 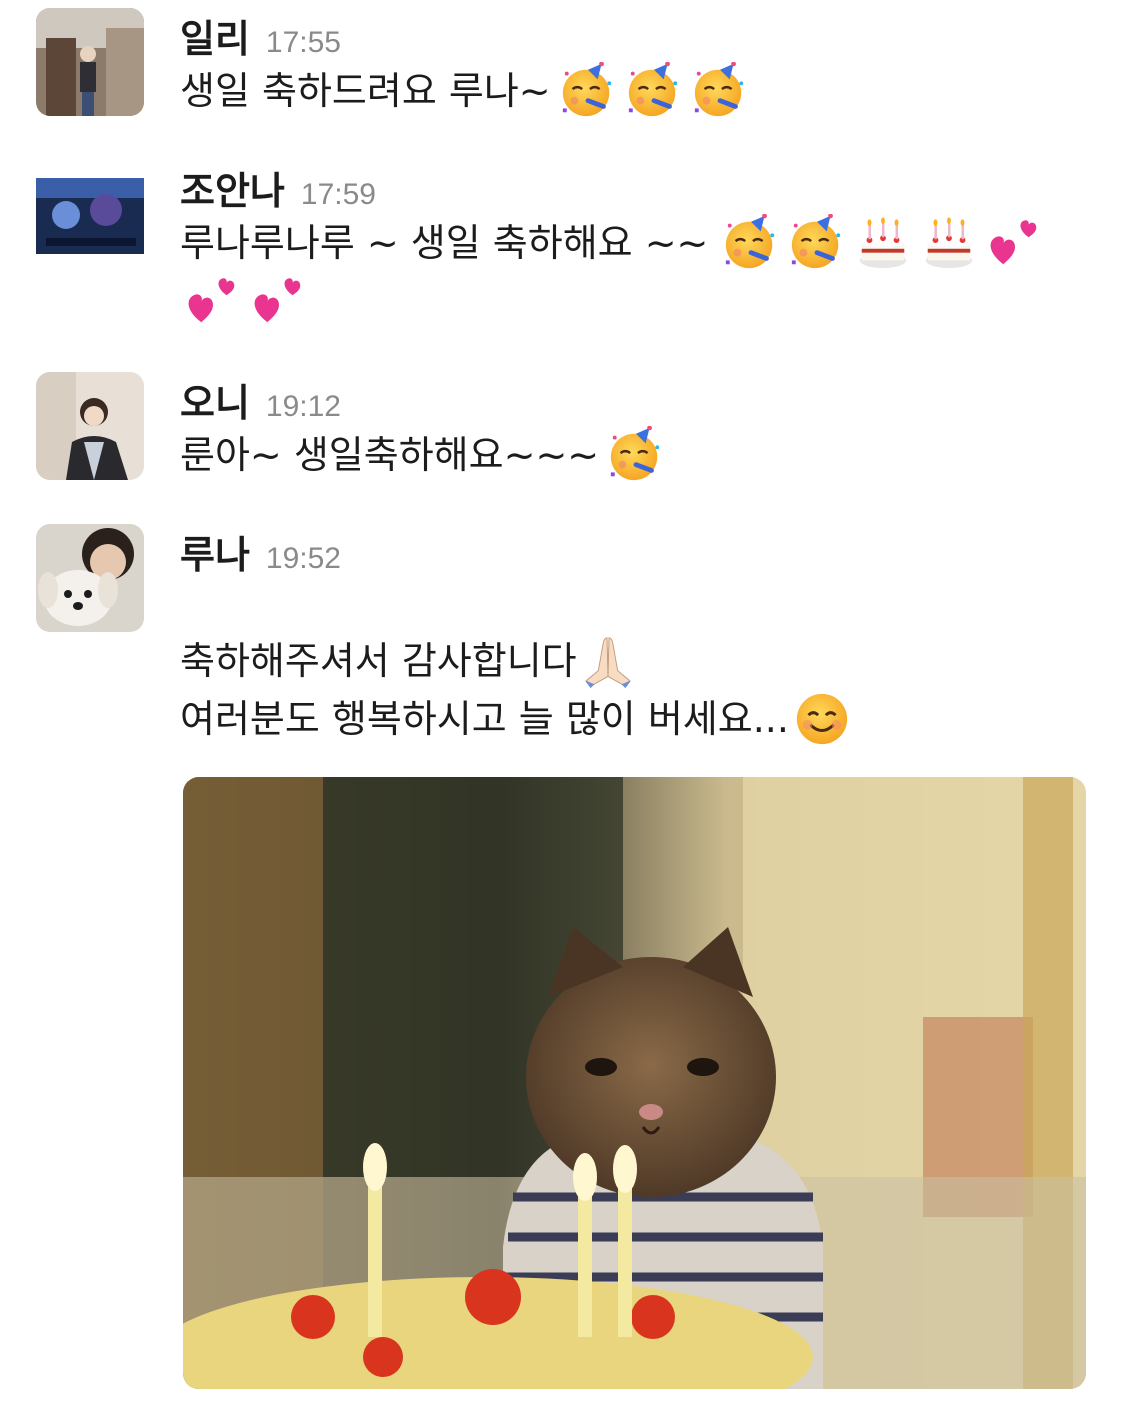 I want to click on avatar-joanna-image, so click(x=90, y=214).